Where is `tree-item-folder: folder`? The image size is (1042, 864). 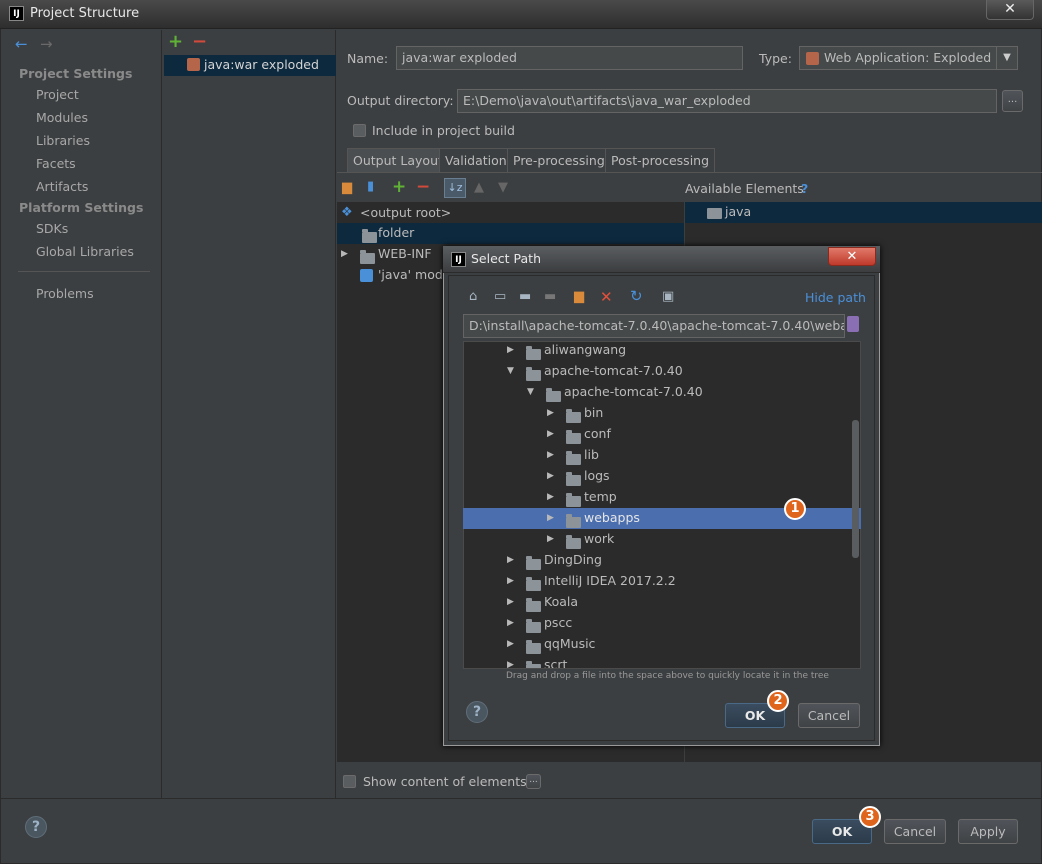 tree-item-folder: folder is located at coordinates (510, 233).